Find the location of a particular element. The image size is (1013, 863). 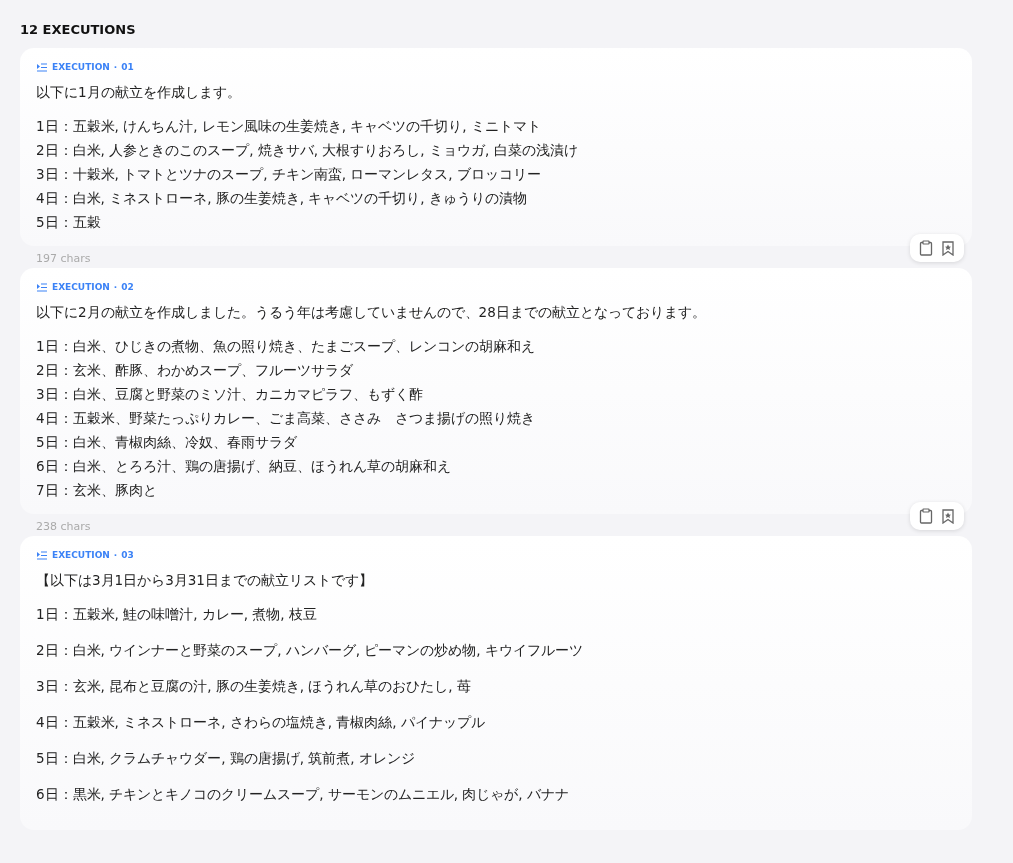

menu-line: 5日：白米、青椒肉絲、冷奴、春雨サラダ is located at coordinates (167, 442).